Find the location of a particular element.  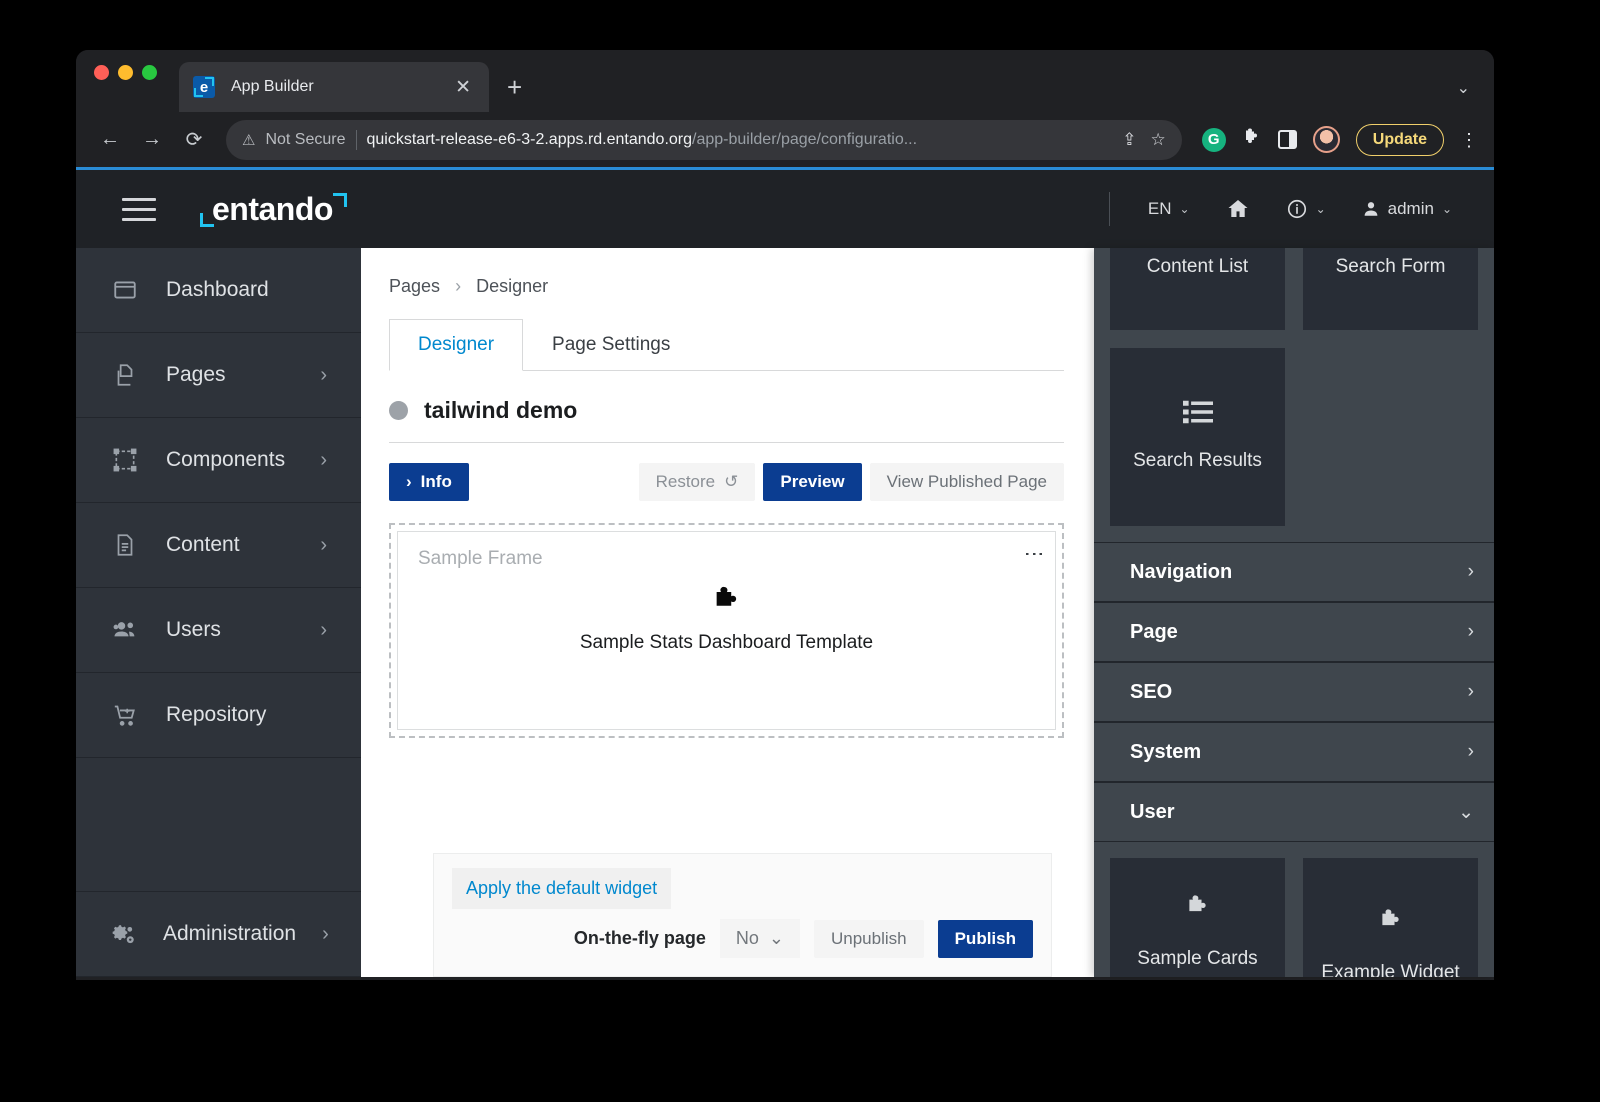

app-header: entando EN ⌄ ⌄ admin ⌄ is located at coordinates (785, 209).